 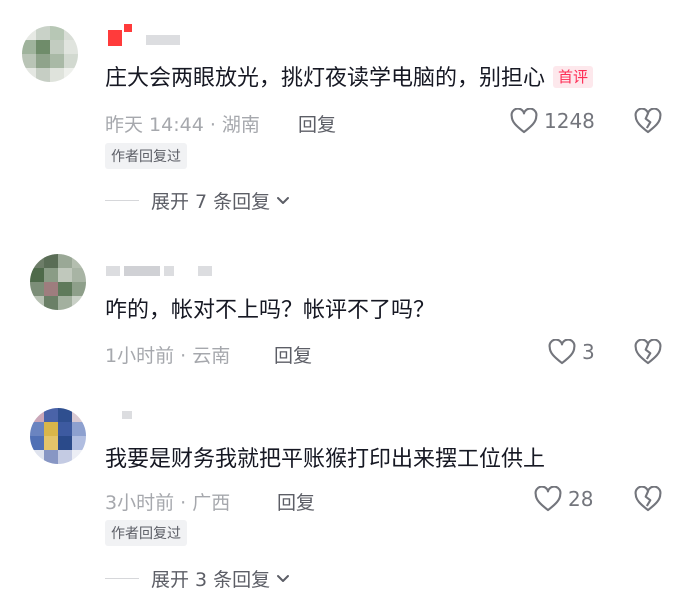 I want to click on comment-time-location: 3小时前 · 广西, so click(x=168, y=503).